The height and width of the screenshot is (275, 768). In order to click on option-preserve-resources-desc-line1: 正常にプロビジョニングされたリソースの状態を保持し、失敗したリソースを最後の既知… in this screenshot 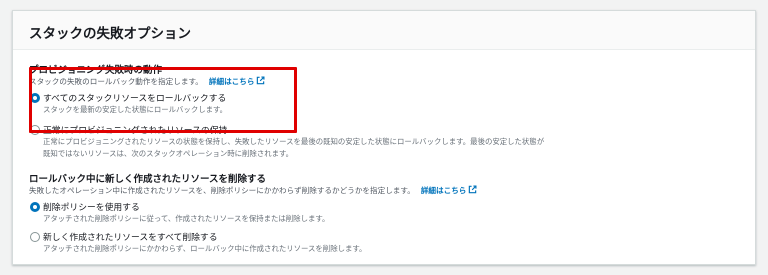, I will do `click(294, 141)`.